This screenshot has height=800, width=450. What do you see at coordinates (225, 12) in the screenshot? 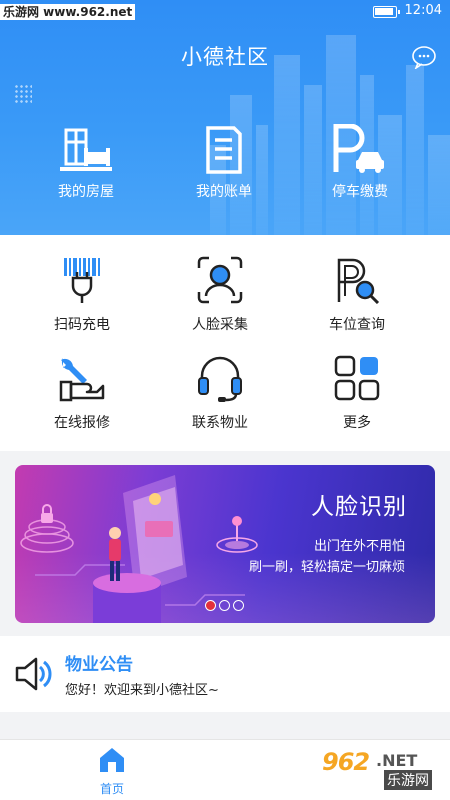
I see `status-bar: 乐游网 www.962.net 12:04` at bounding box center [225, 12].